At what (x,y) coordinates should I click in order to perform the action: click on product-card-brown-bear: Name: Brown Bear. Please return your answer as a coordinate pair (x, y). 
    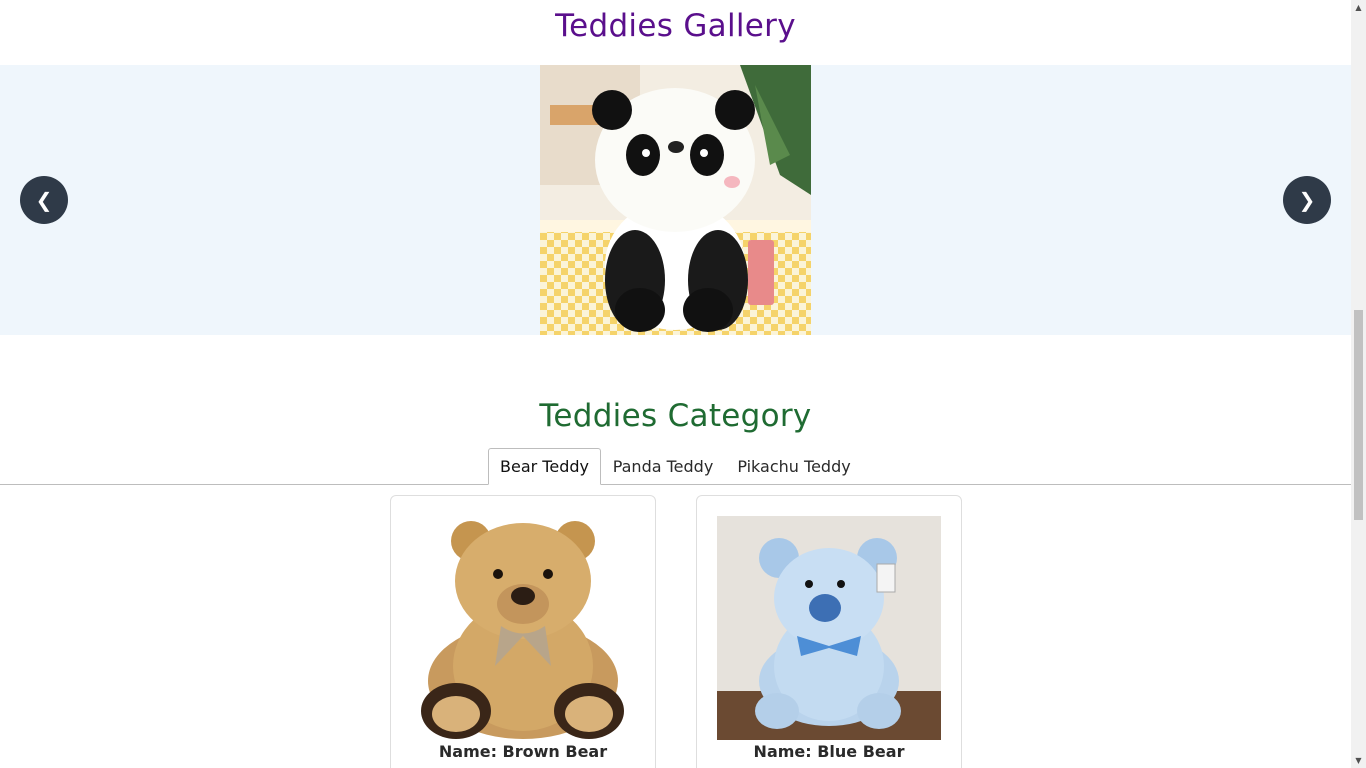
    Looking at the image, I should click on (523, 631).